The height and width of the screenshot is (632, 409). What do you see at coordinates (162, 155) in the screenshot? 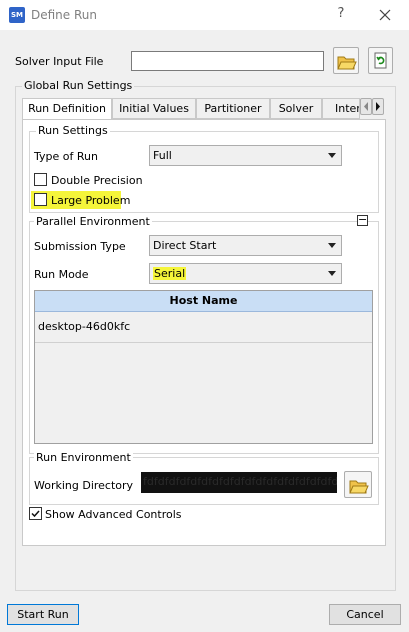
I see `type-of-run-value: Full` at bounding box center [162, 155].